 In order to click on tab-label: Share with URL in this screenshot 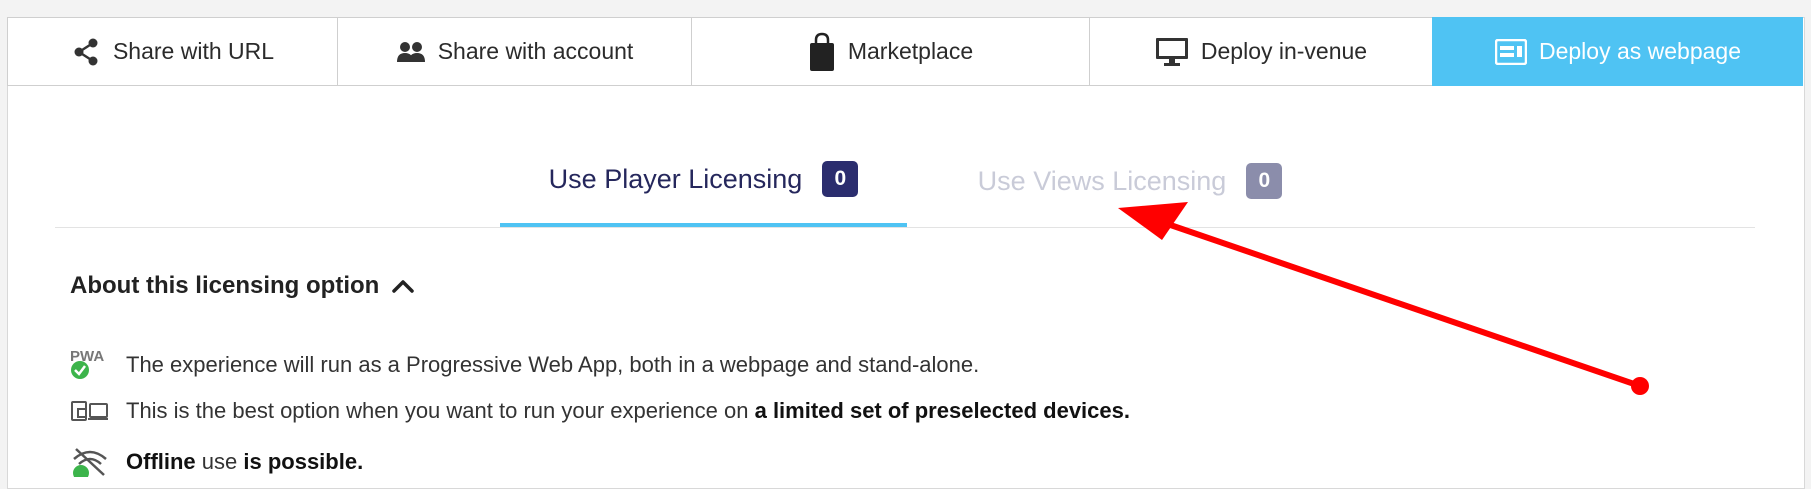, I will do `click(193, 51)`.